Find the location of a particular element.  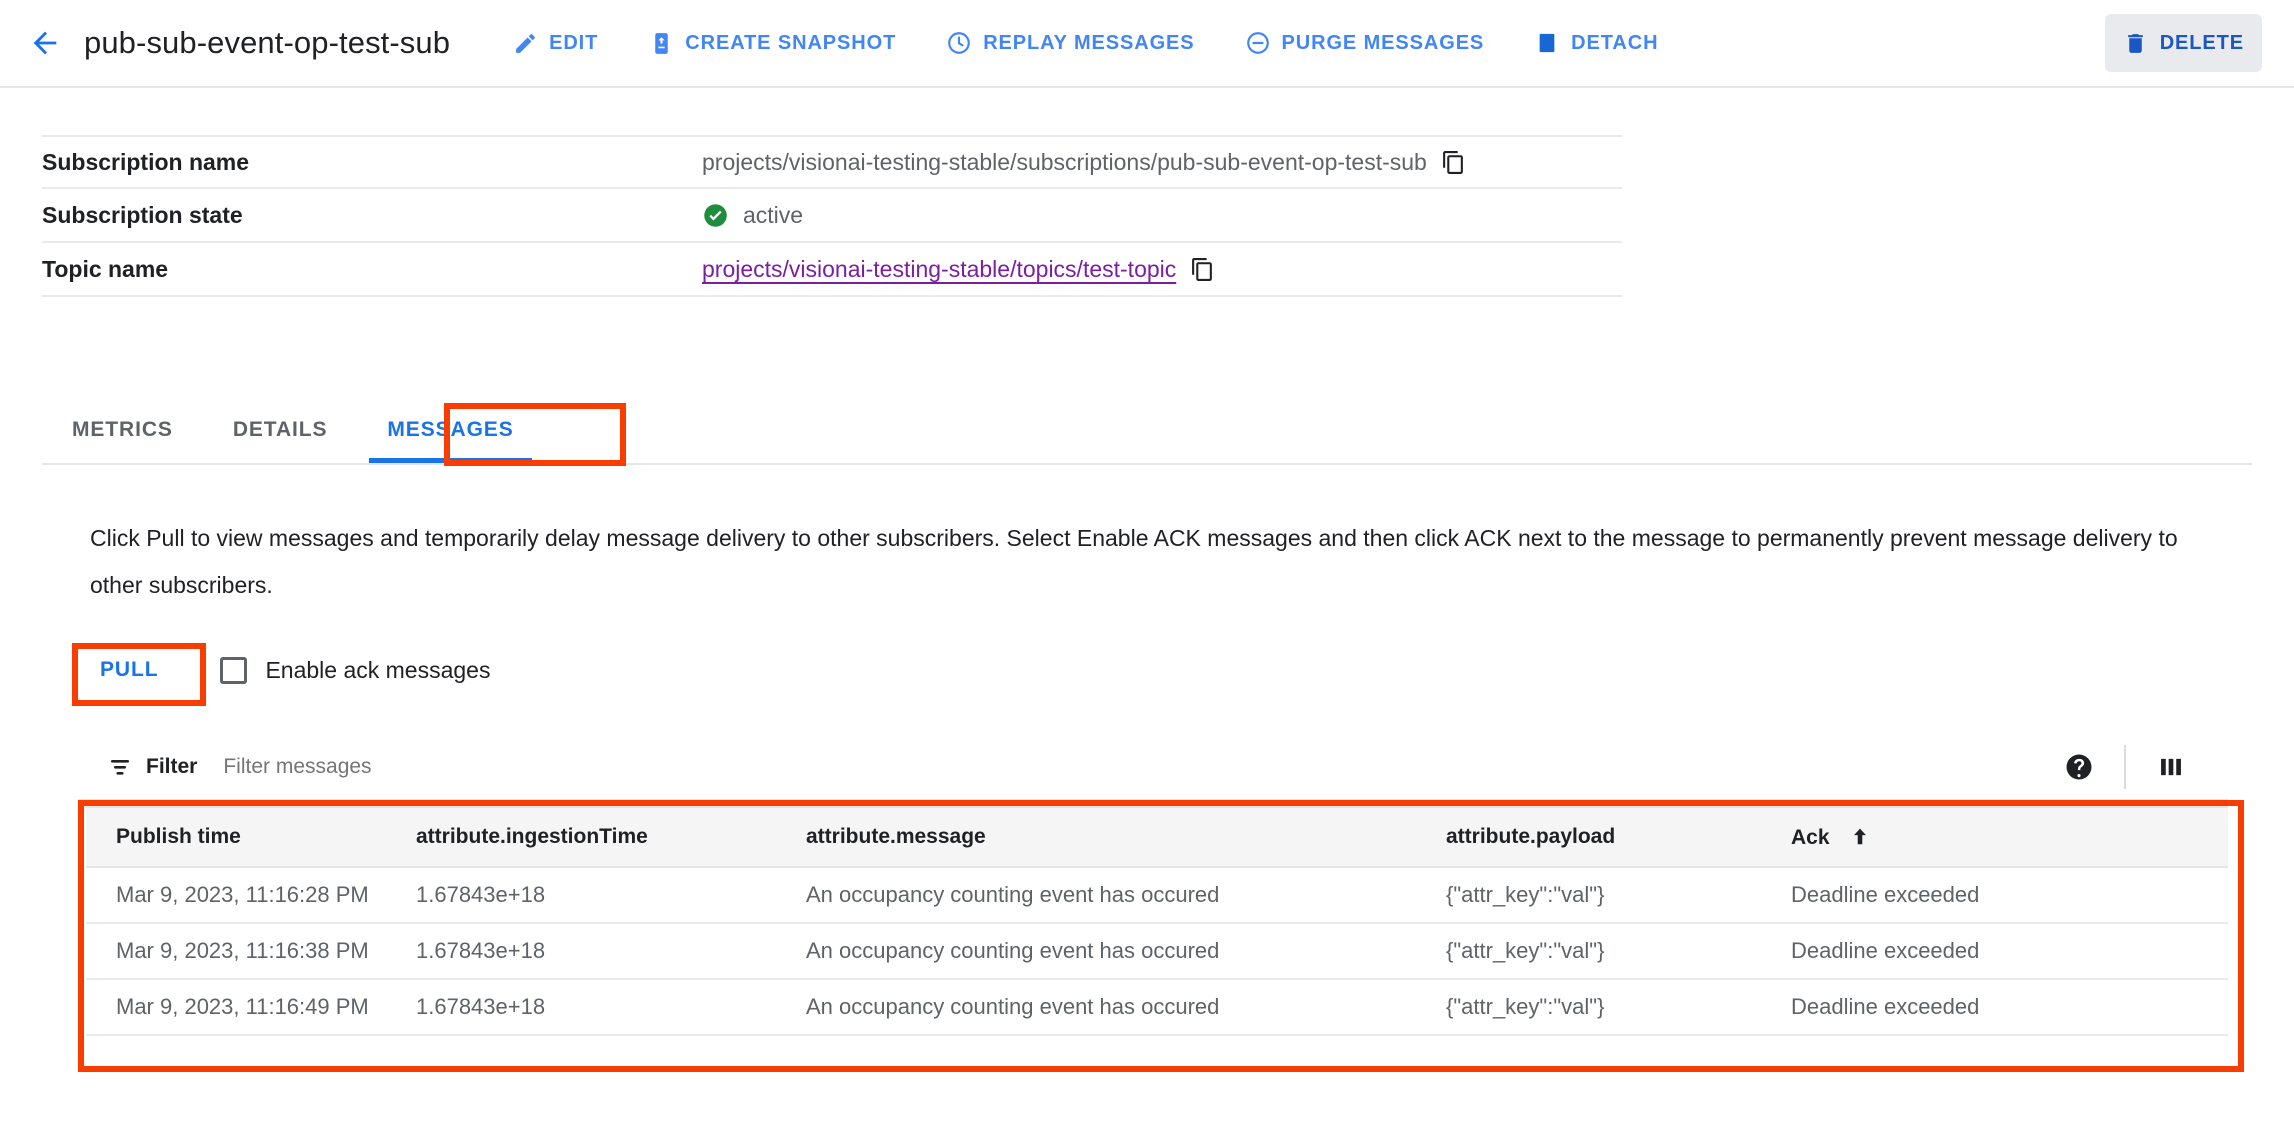

subscription-state-value-group: active is located at coordinates (752, 215).